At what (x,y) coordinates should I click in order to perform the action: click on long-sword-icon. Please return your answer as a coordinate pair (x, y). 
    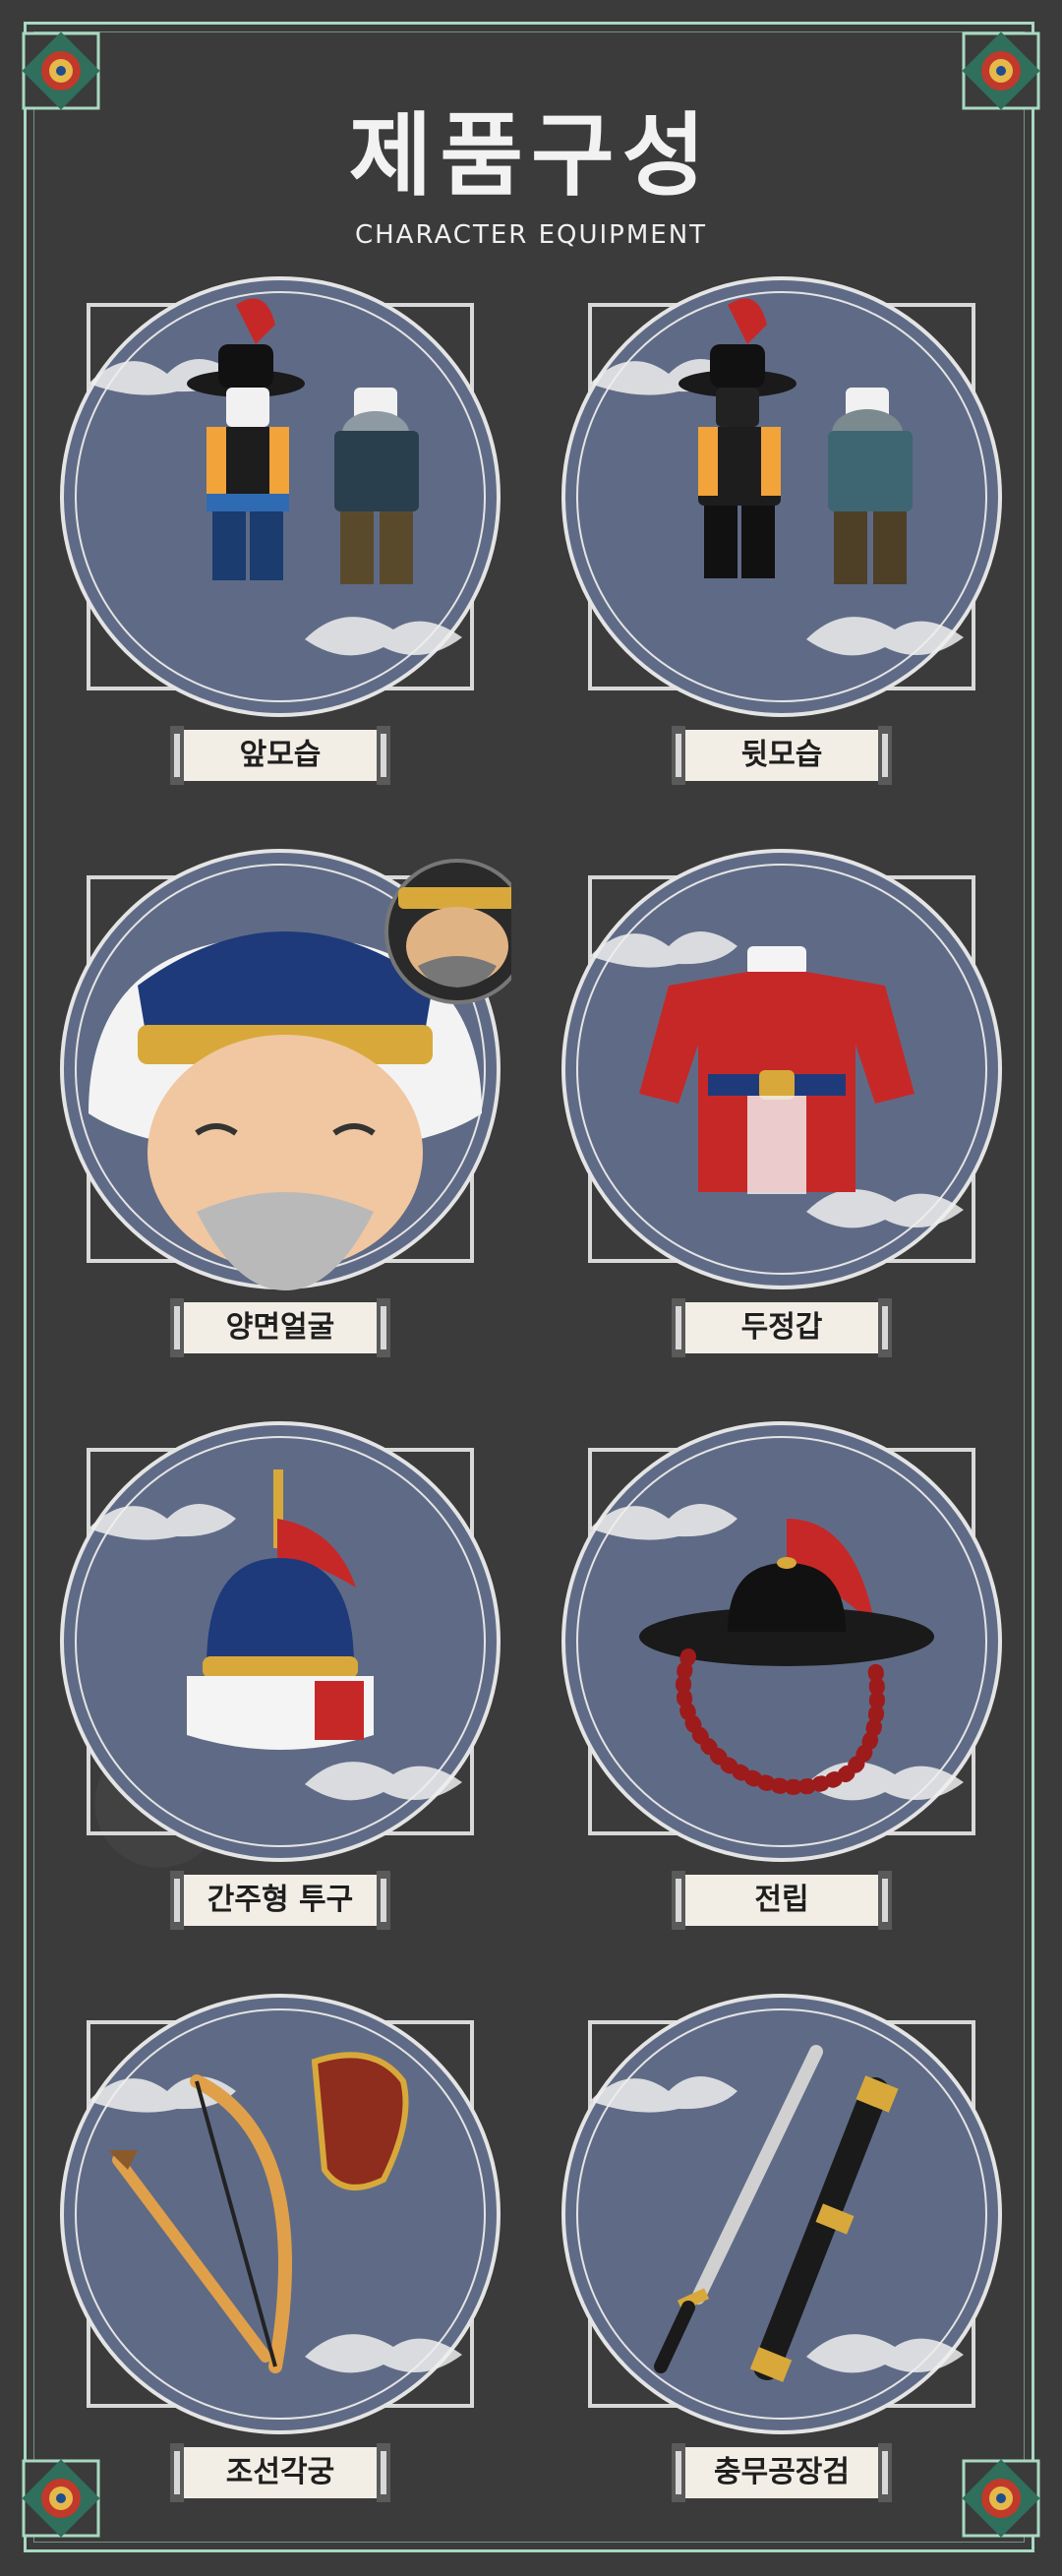
    Looking at the image, I should click on (776, 2213).